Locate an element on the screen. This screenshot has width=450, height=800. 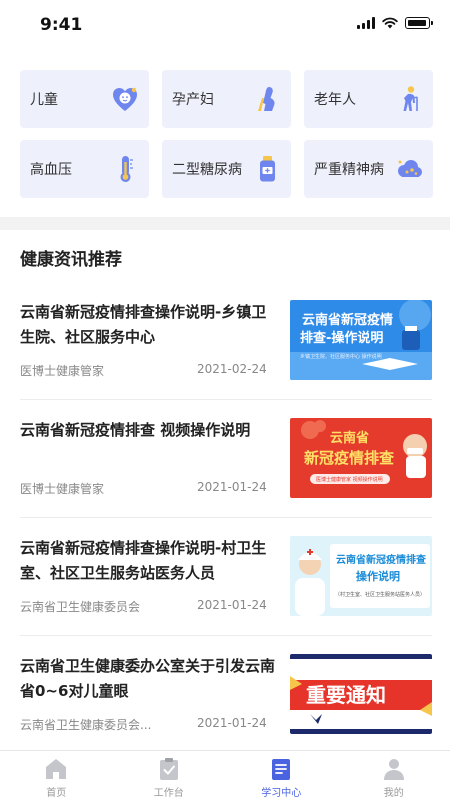
category-label: 二型糖尿病 is located at coordinates (207, 170).